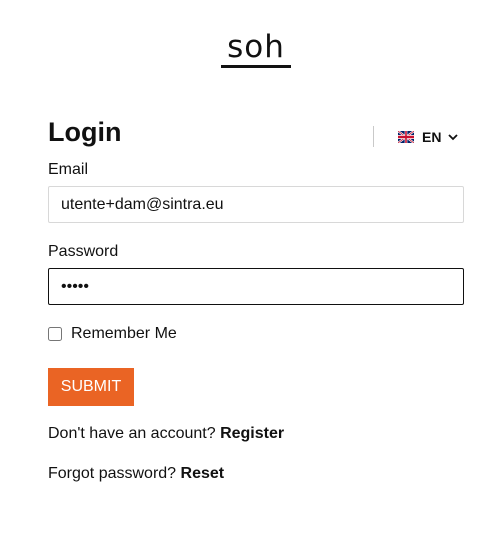  Describe the element at coordinates (124, 334) in the screenshot. I see `remember-me-label: Remember Me` at that location.